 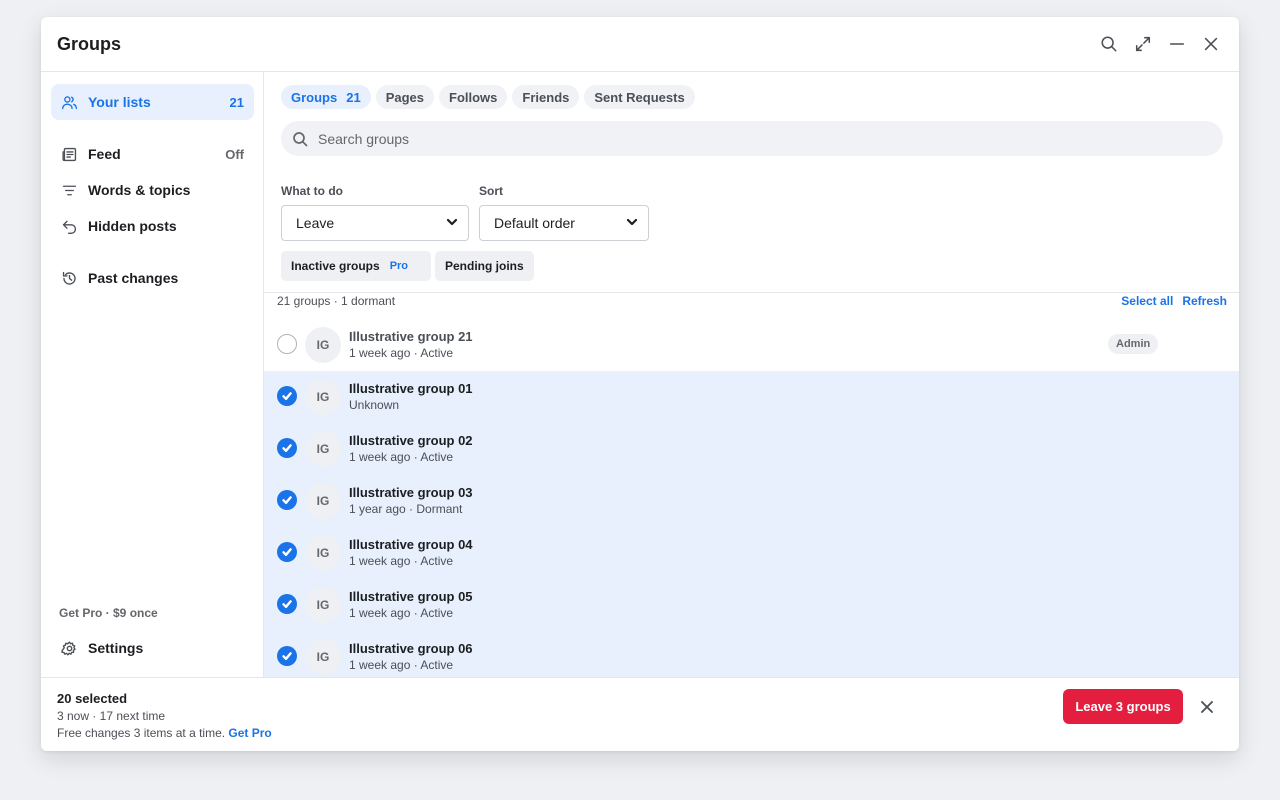 I want to click on sidebar-item-hidden-posts: Hidden posts, so click(x=152, y=226).